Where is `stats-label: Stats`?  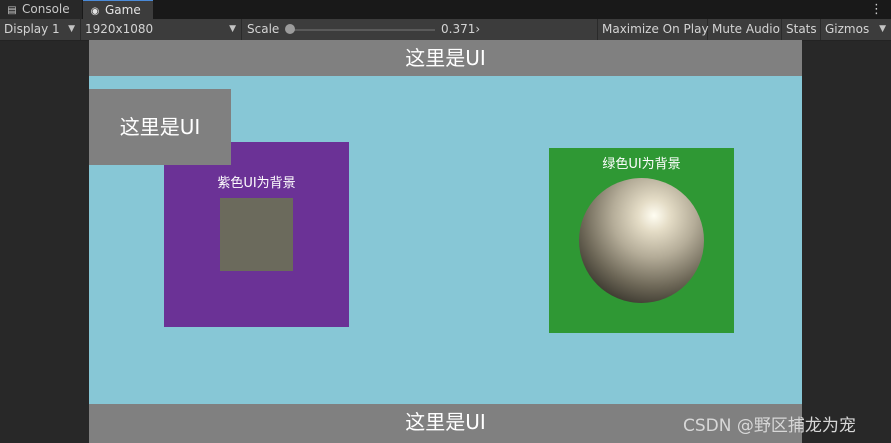 stats-label: Stats is located at coordinates (801, 29).